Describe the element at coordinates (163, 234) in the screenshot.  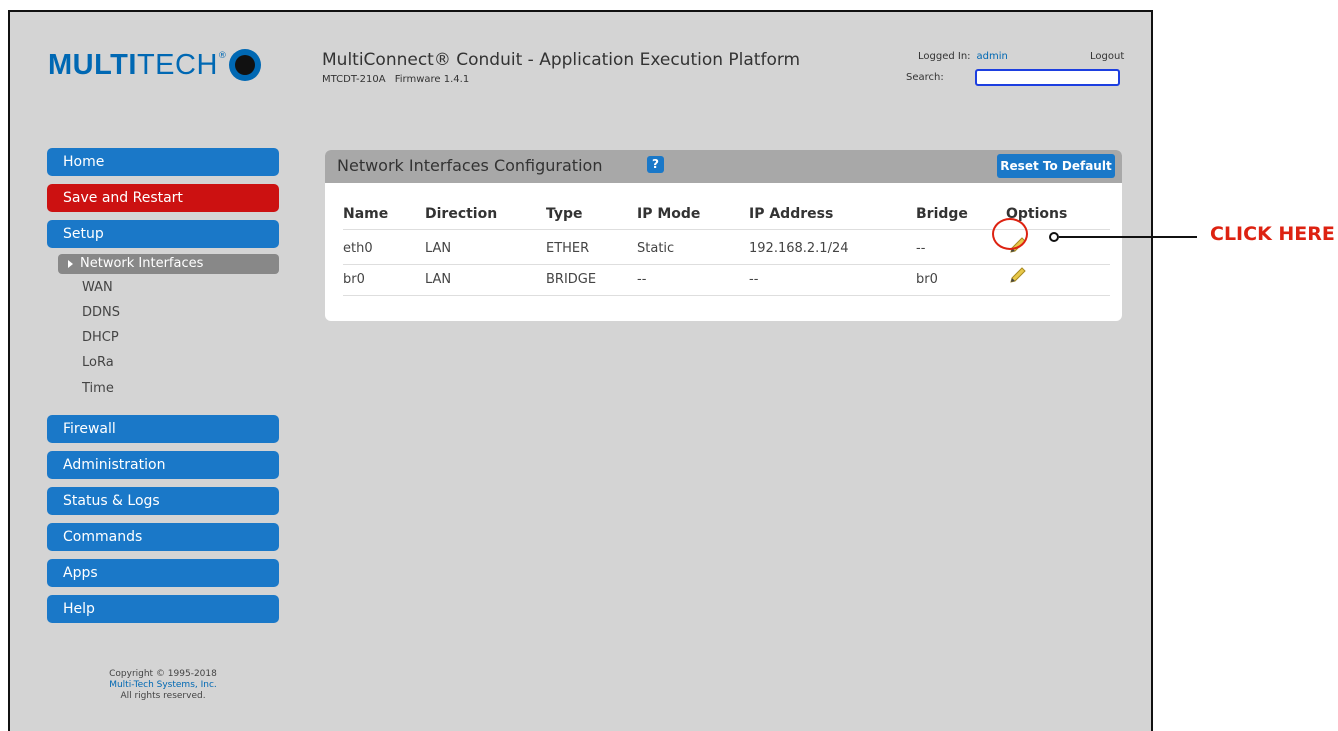
I see `nav-setup: Setup` at that location.